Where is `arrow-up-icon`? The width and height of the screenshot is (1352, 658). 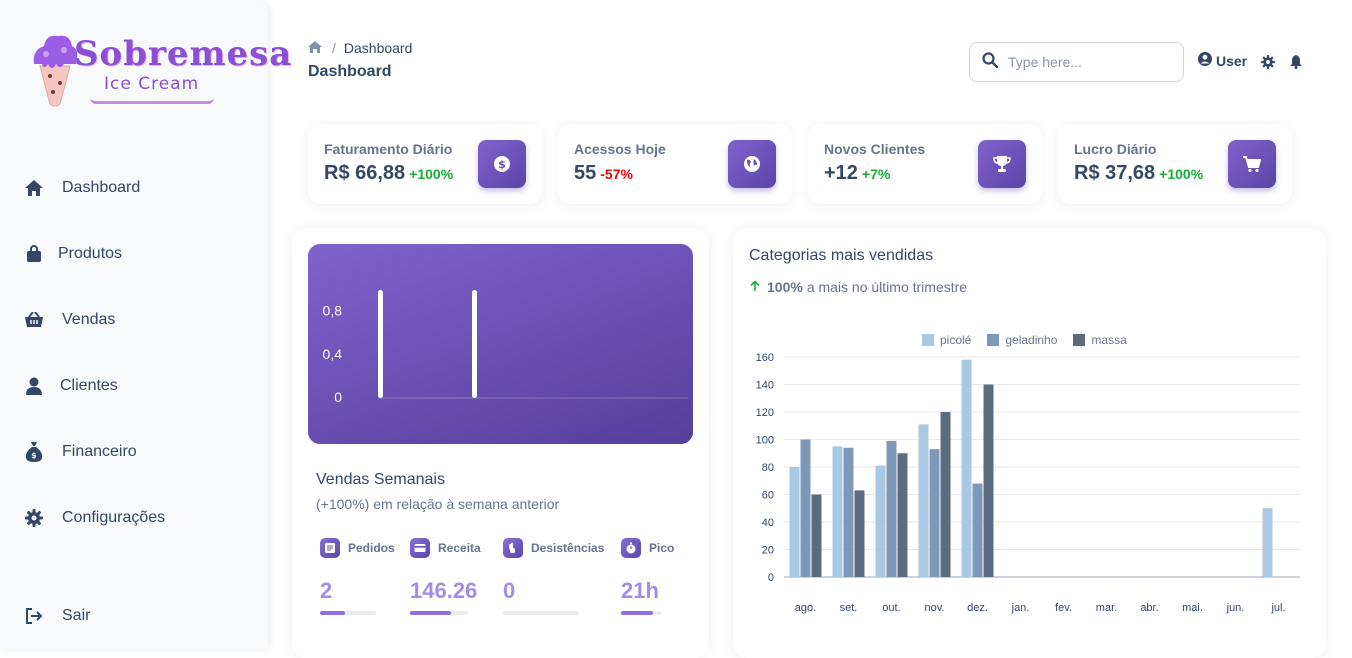
arrow-up-icon is located at coordinates (755, 287).